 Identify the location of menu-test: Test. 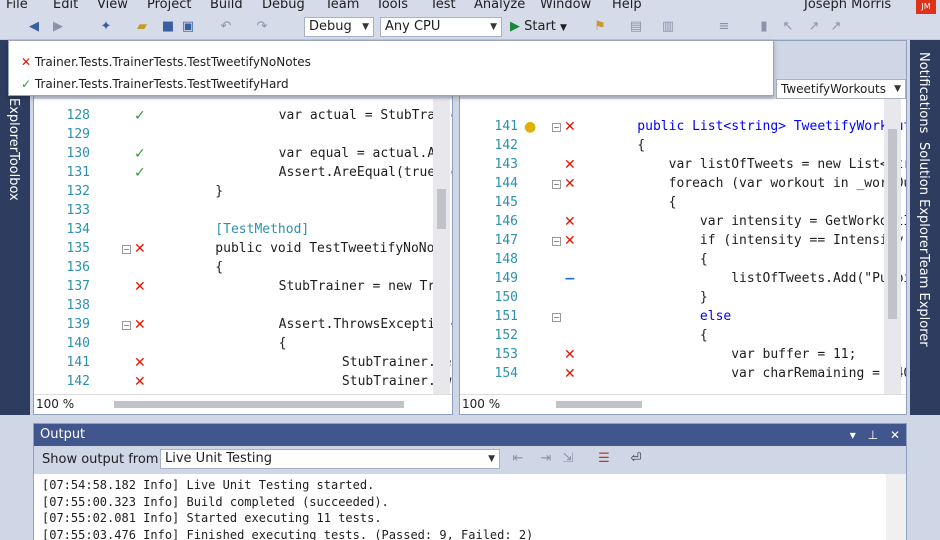
(443, 6).